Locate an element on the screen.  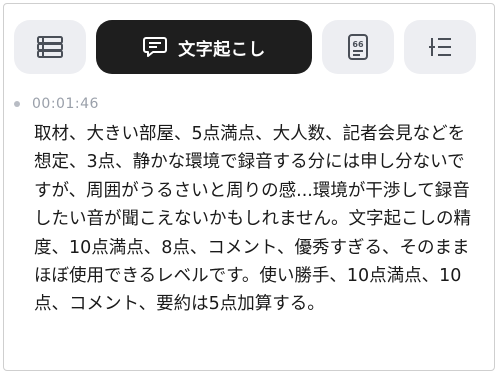
svg-text: 66 is located at coordinates (358, 44).